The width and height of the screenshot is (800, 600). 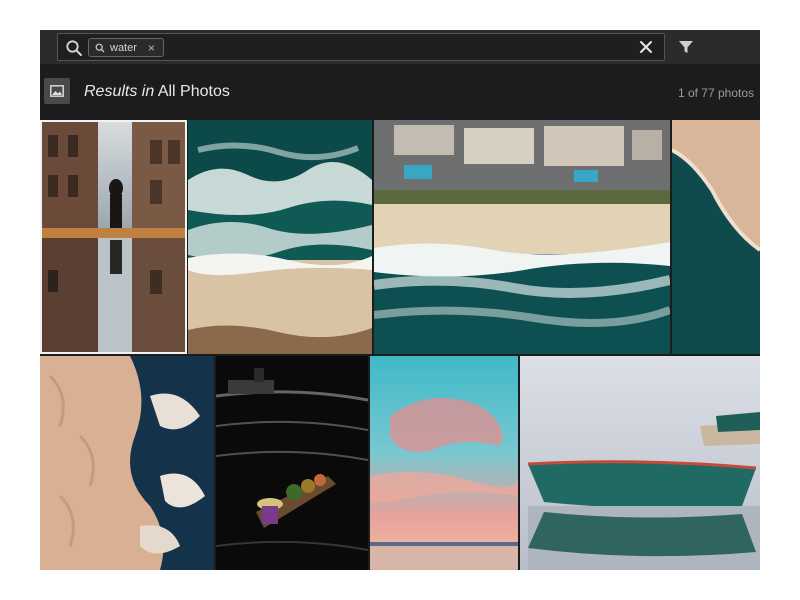 I want to click on aerial-desert-lake-photo, so click(x=127, y=463).